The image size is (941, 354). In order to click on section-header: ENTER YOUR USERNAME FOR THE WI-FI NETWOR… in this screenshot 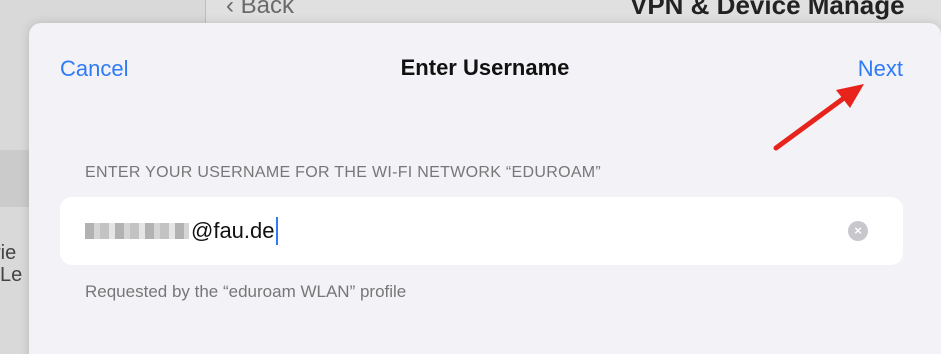, I will do `click(343, 172)`.